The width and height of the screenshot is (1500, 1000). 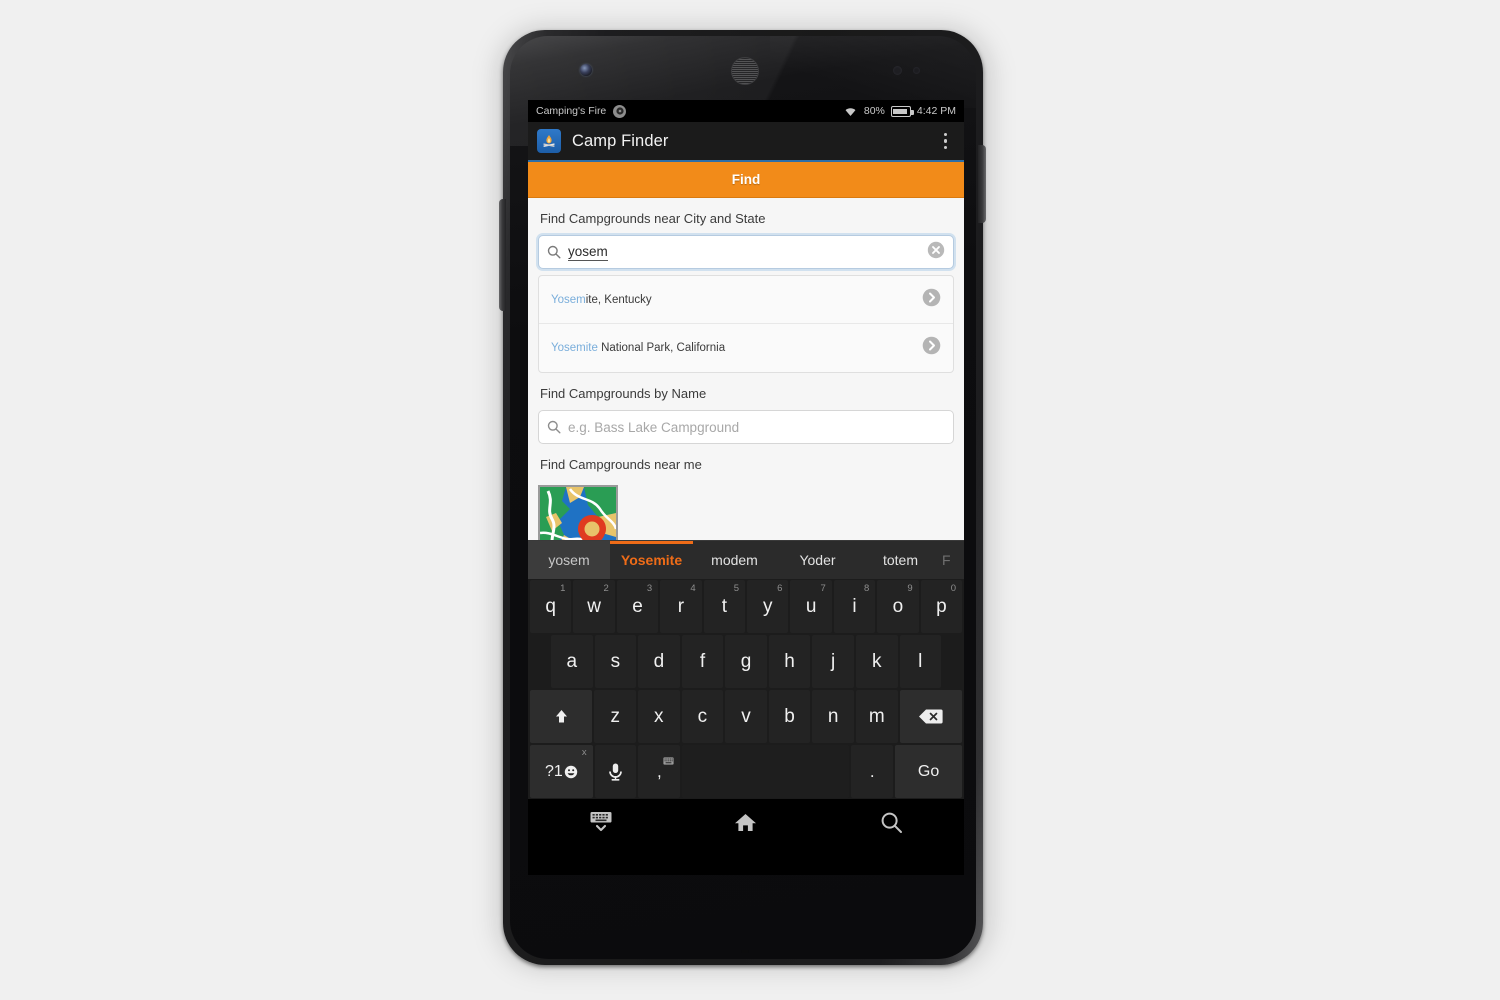 I want to click on keyboard-row-3: z x c v b n m, so click(x=746, y=716).